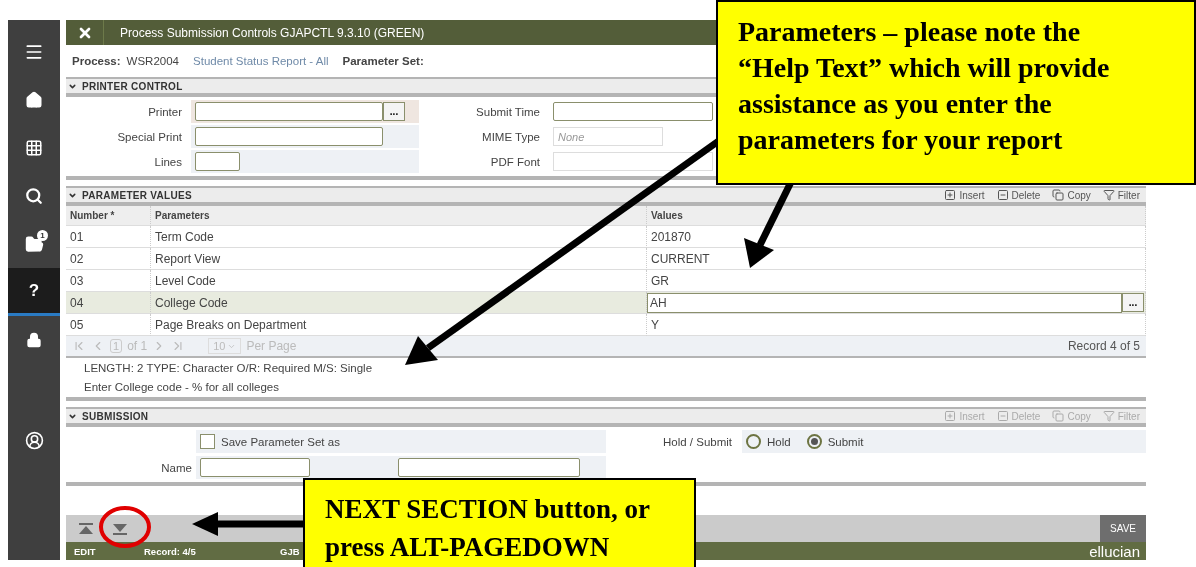 The height and width of the screenshot is (567, 1196). What do you see at coordinates (86, 528) in the screenshot?
I see `previous-section-button` at bounding box center [86, 528].